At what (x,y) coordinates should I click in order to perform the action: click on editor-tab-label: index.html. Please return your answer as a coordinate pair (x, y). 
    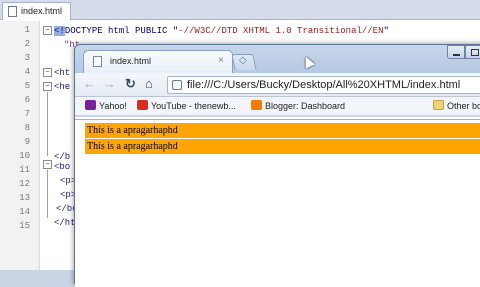
    Looking at the image, I should click on (42, 11).